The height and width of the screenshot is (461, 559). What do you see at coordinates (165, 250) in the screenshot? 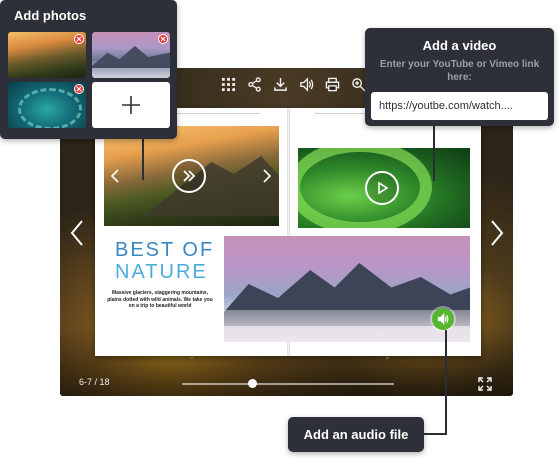
I see `book-title-line1: BEST OF` at bounding box center [165, 250].